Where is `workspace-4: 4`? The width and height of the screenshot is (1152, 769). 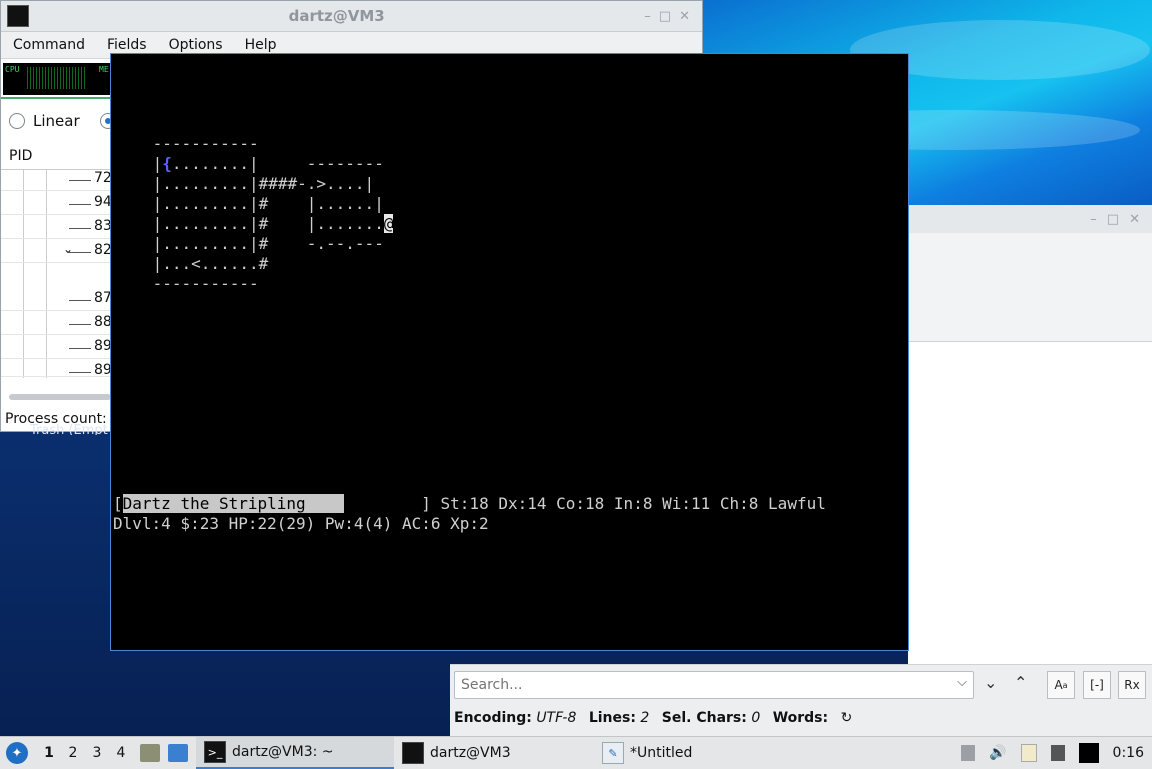 workspace-4: 4 is located at coordinates (121, 753).